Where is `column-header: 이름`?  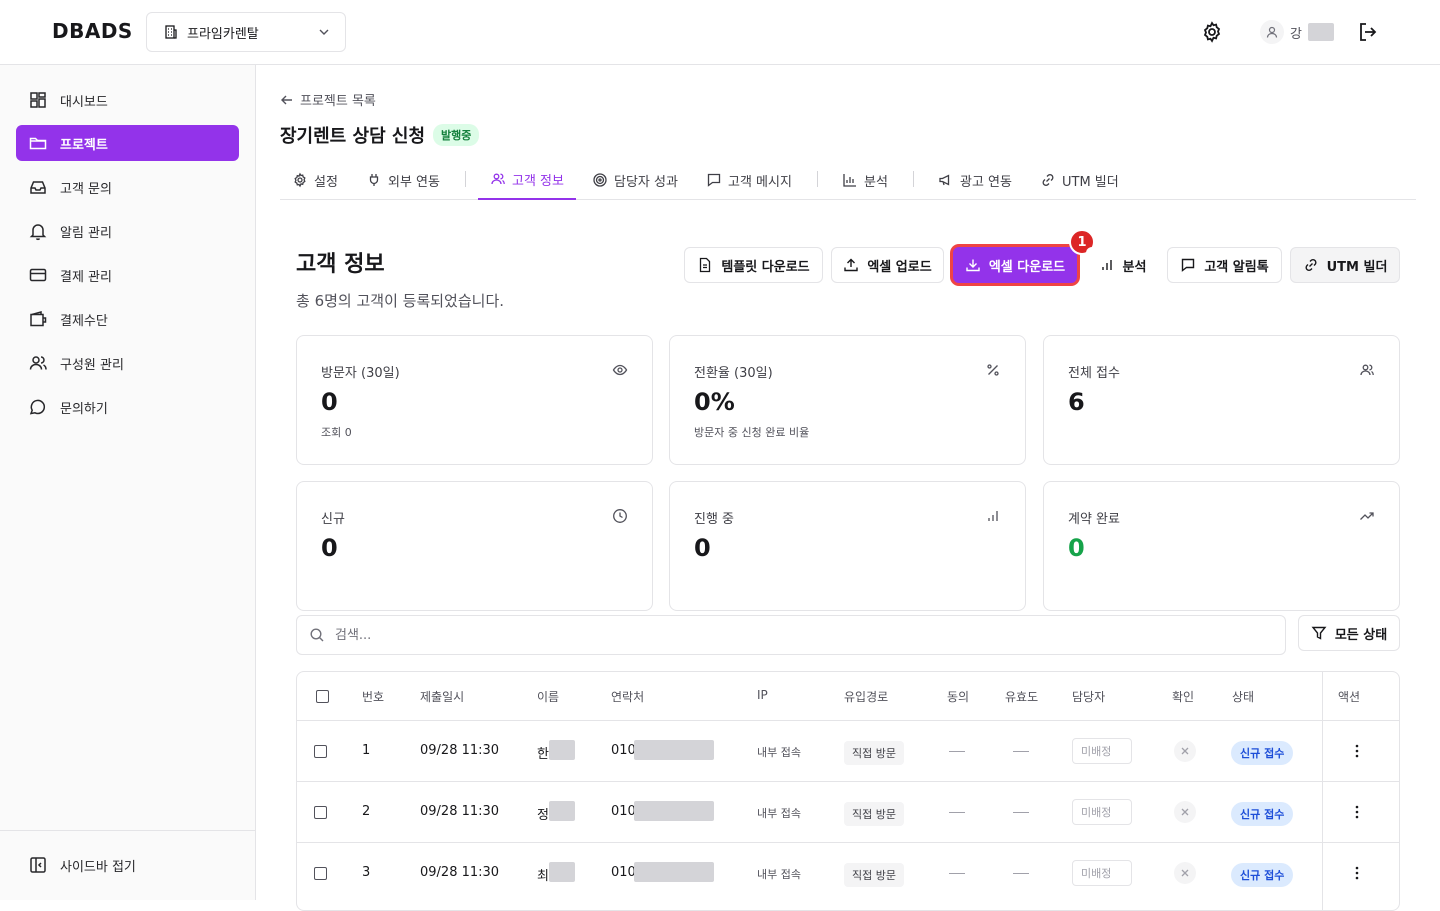 column-header: 이름 is located at coordinates (548, 696).